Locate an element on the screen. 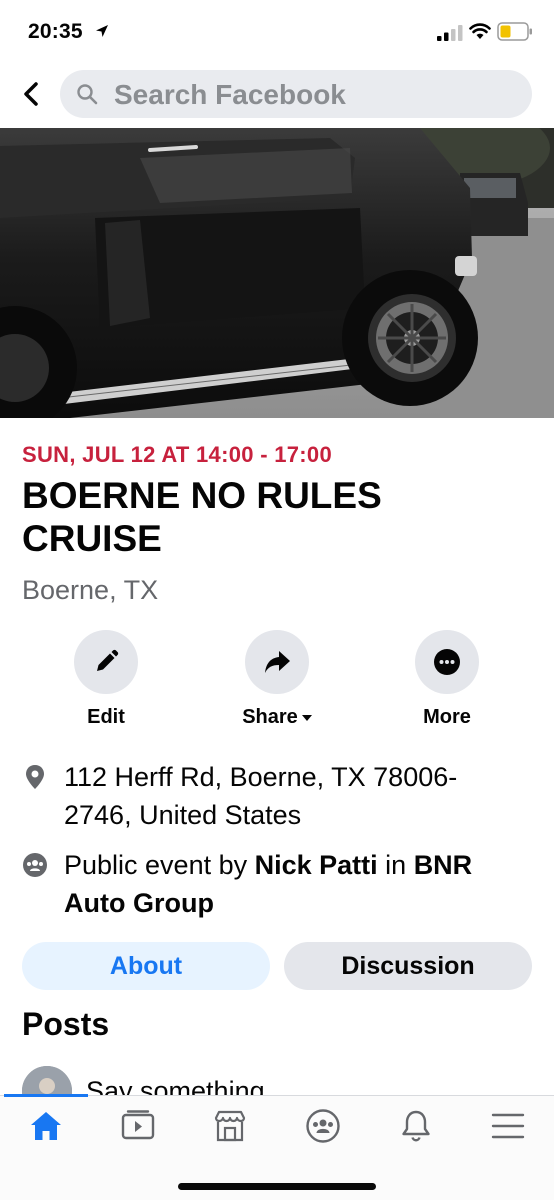 This screenshot has width=554, height=1200. bell-icon is located at coordinates (416, 1126).